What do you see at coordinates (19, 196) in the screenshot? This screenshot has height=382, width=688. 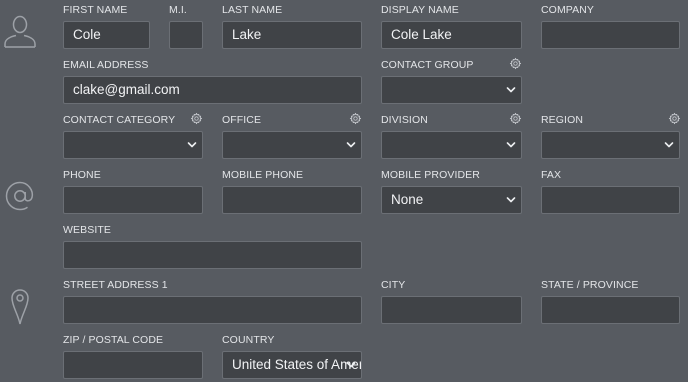 I see `at-sign-icon` at bounding box center [19, 196].